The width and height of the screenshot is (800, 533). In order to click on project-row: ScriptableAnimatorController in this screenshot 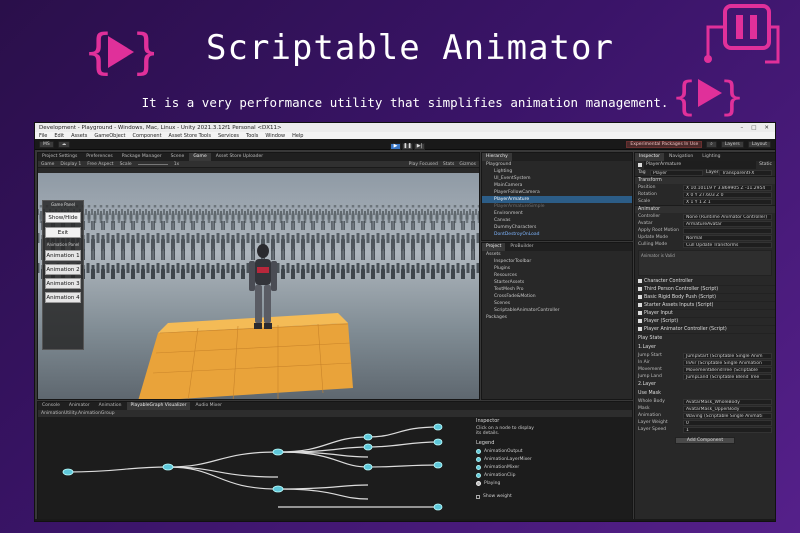, I will do `click(557, 310)`.